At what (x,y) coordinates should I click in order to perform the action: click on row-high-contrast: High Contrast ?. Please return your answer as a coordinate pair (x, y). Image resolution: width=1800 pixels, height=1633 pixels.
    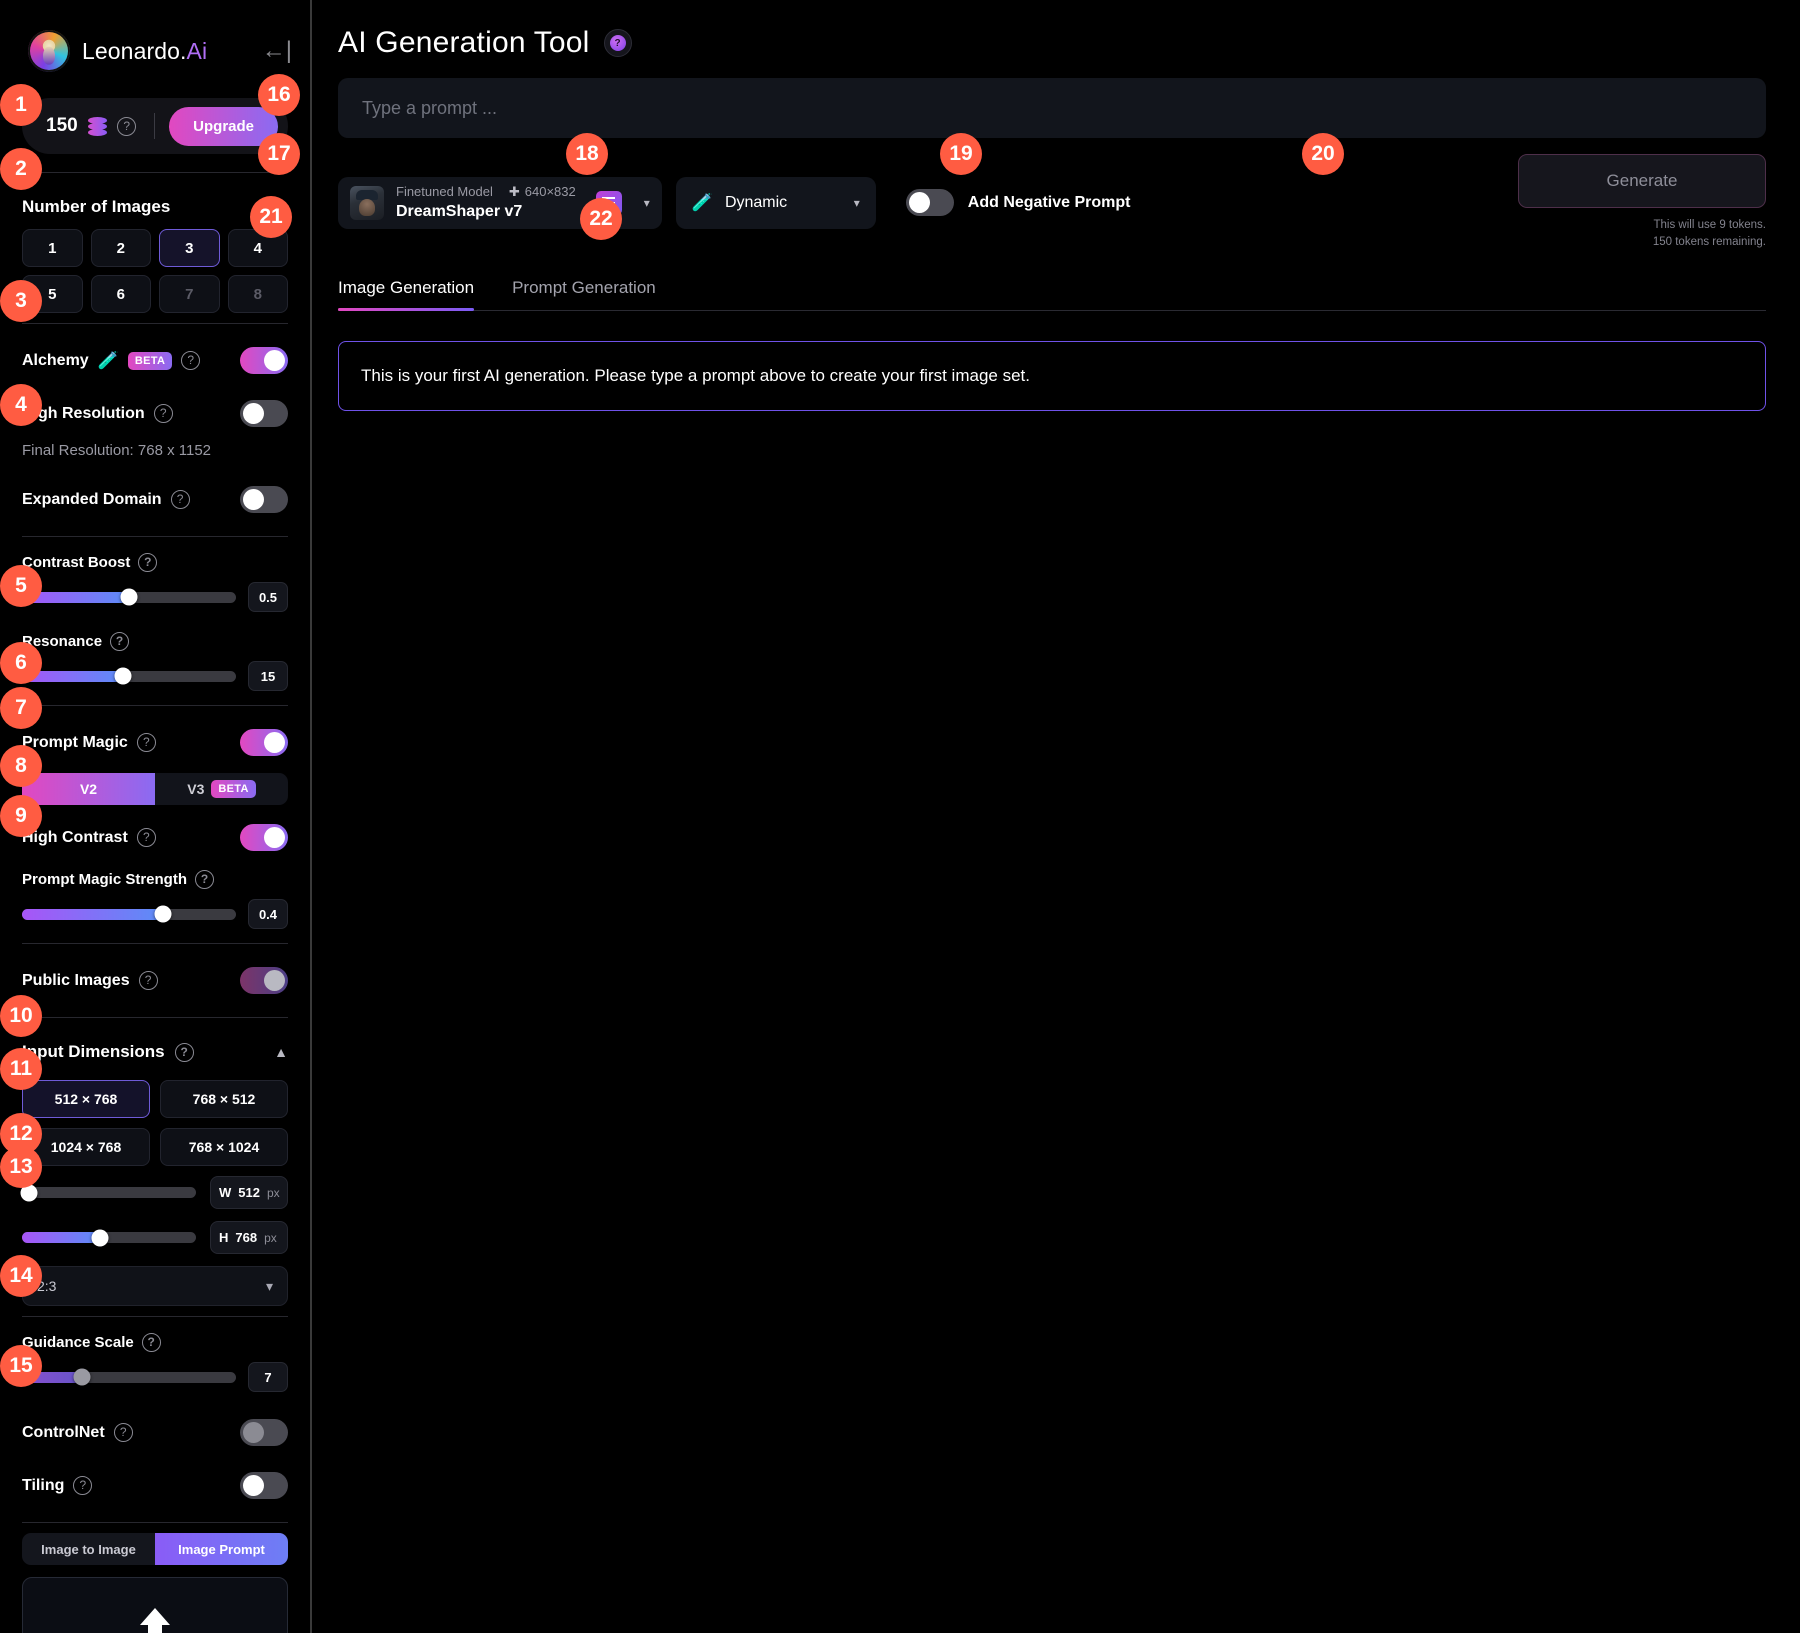
    Looking at the image, I should click on (155, 837).